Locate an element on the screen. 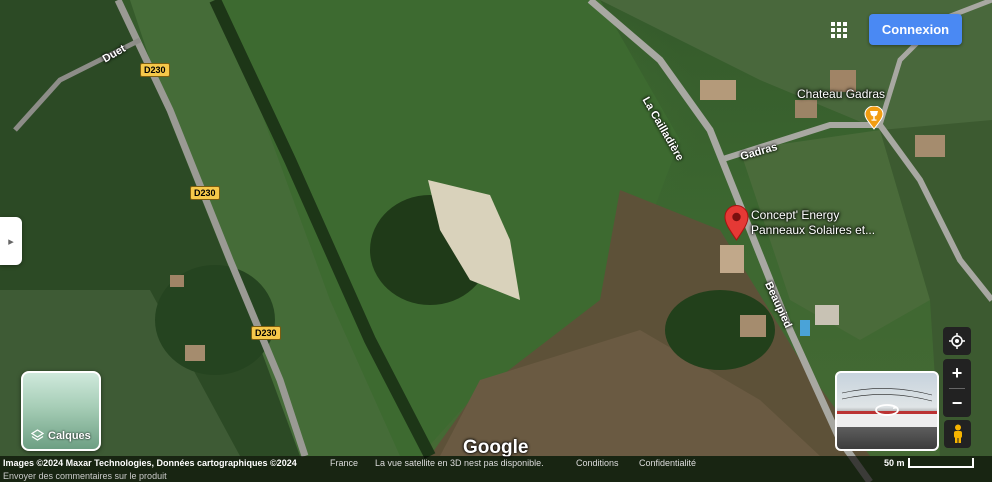  feedback-bar: Envoyer des commentaires sur le produit is located at coordinates (496, 476).